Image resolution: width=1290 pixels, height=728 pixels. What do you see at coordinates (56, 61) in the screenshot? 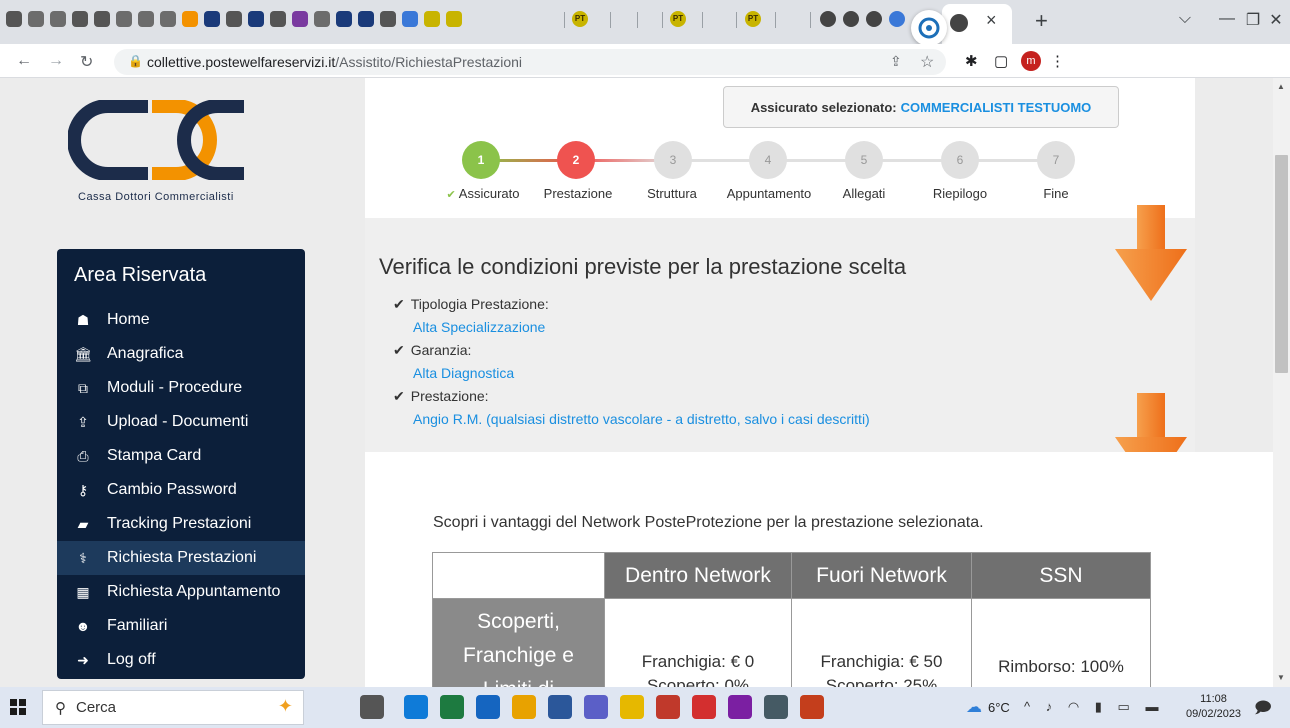
I see `forward-icon: →` at bounding box center [56, 61].